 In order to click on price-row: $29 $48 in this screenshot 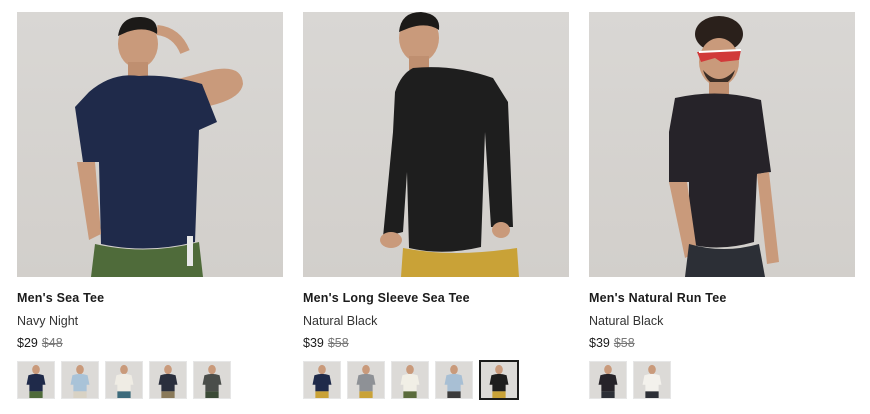, I will do `click(150, 343)`.